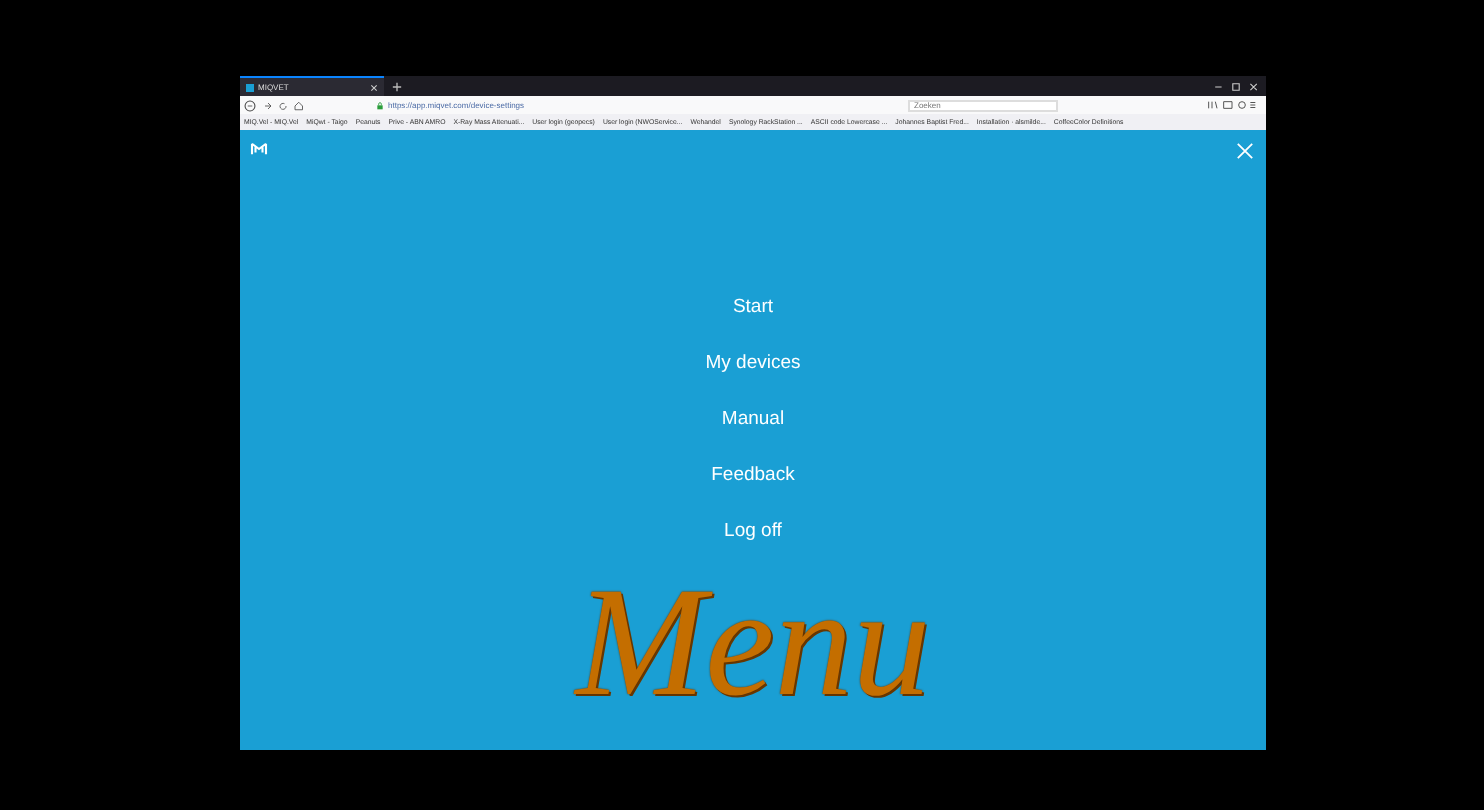  Describe the element at coordinates (259, 149) in the screenshot. I see `logo-icon` at that location.